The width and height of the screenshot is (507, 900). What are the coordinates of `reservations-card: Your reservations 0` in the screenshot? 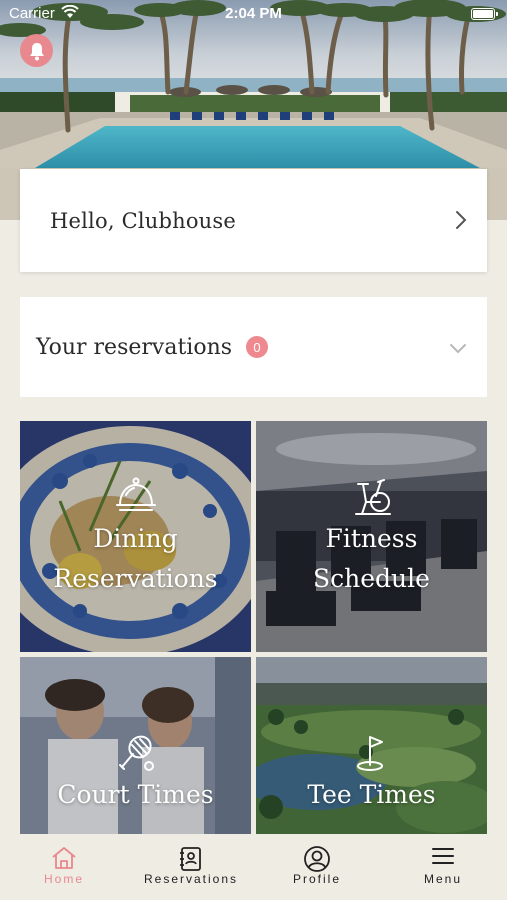 It's located at (253, 347).